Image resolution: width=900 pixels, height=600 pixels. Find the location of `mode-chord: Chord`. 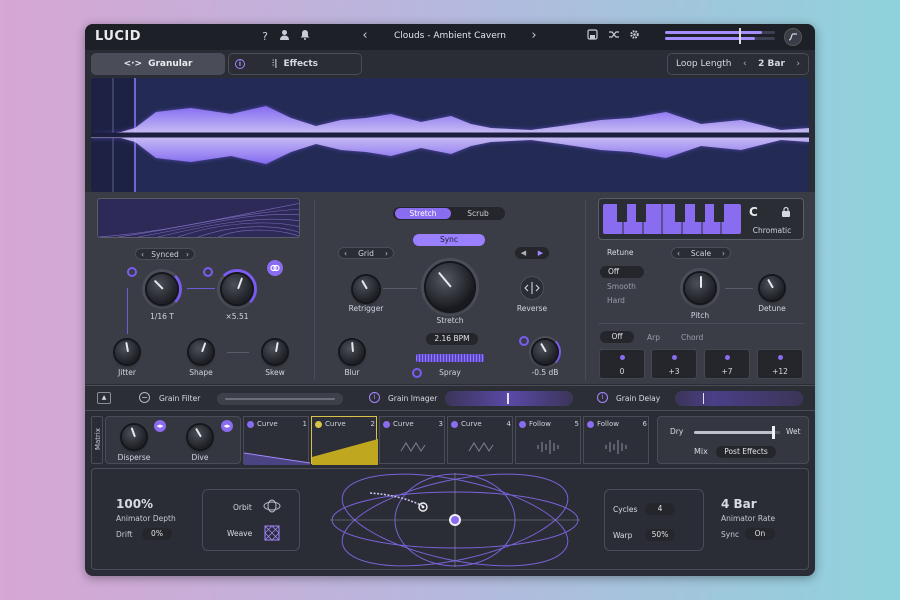

mode-chord: Chord is located at coordinates (692, 337).